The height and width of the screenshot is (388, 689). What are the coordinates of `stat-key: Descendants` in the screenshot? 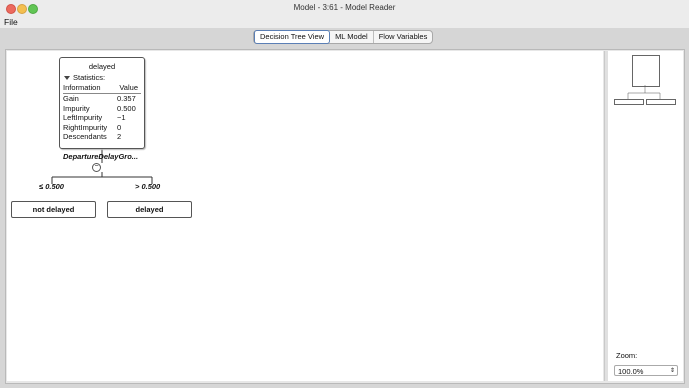 It's located at (85, 136).